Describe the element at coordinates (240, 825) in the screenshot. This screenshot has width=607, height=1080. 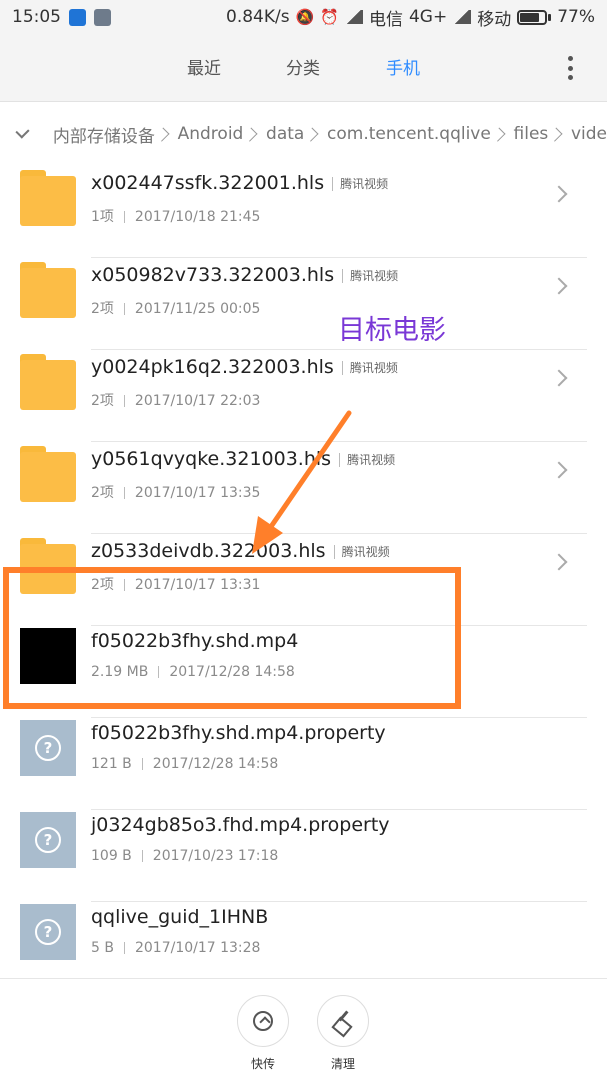
I see `file-name: j0324gb85o3.fhd.mp4.property` at that location.